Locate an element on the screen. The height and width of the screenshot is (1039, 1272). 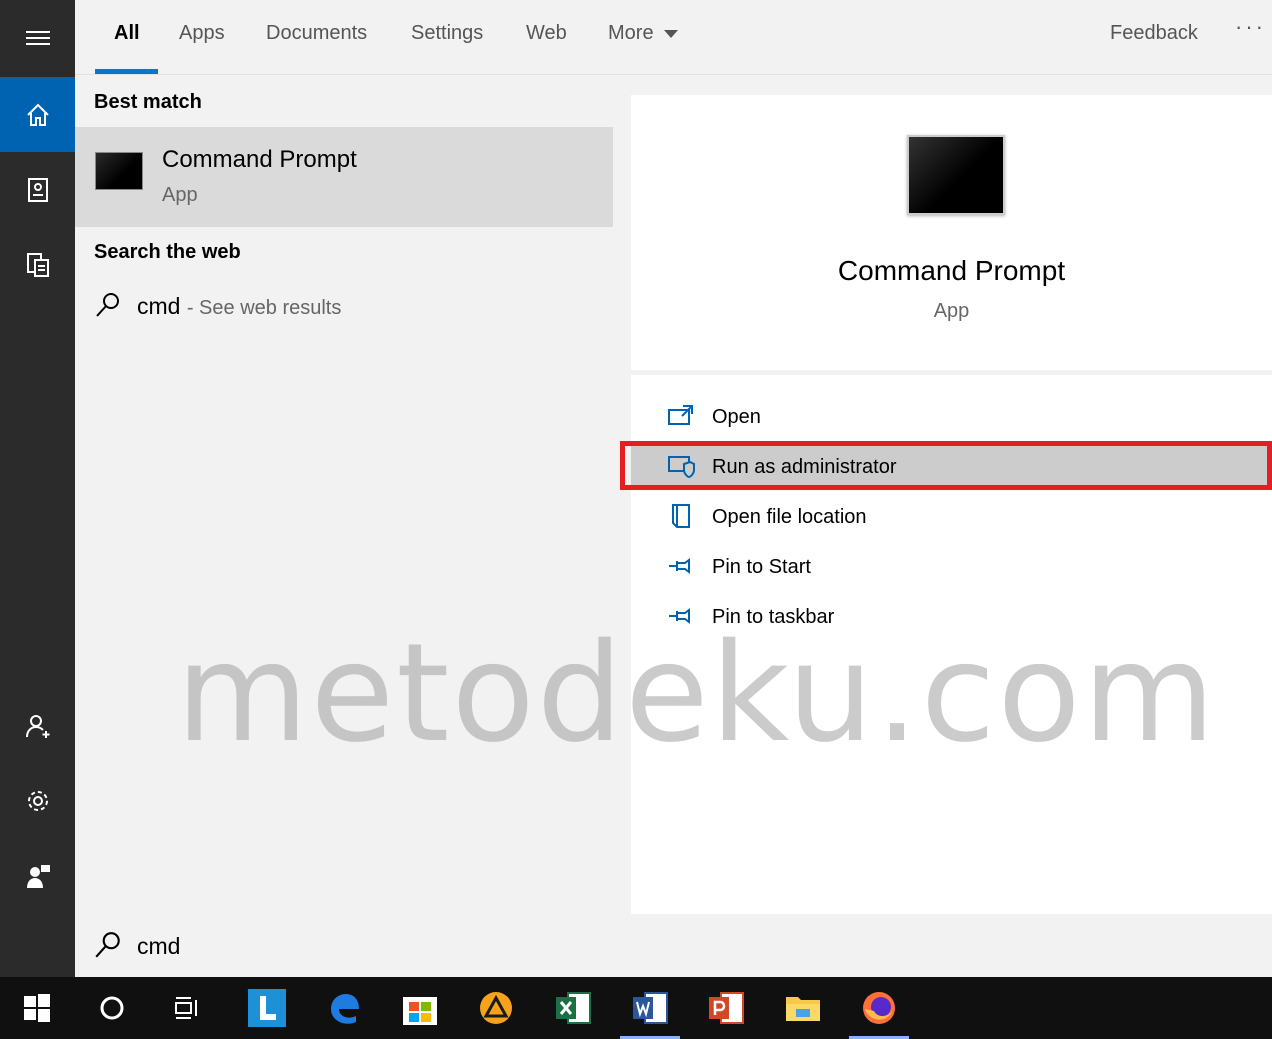
task-view-button is located at coordinates (187, 1008).